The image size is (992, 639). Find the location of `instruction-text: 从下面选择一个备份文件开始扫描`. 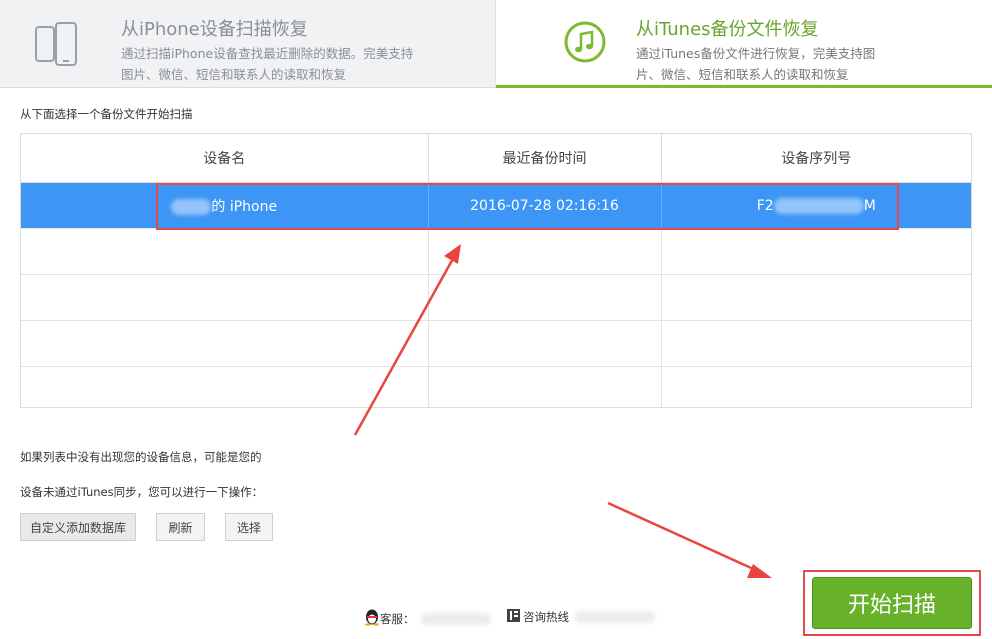

instruction-text: 从下面选择一个备份文件开始扫描 is located at coordinates (106, 114).